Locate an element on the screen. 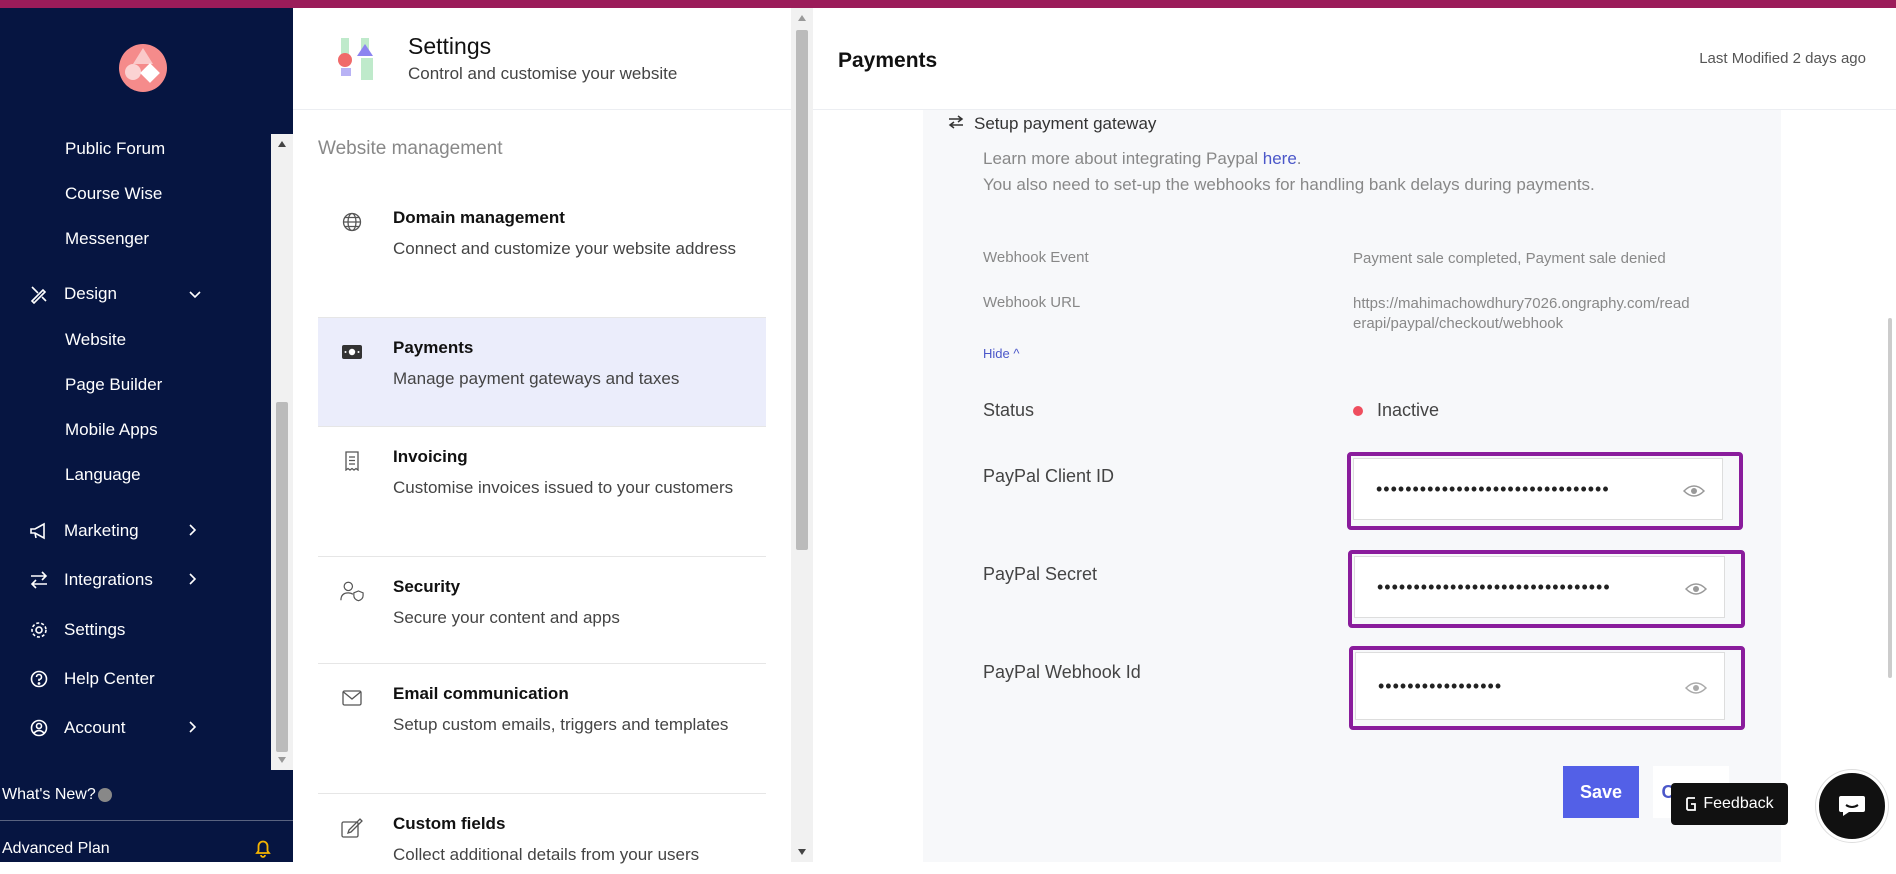  nav-item-design: Design is located at coordinates (72, 294).